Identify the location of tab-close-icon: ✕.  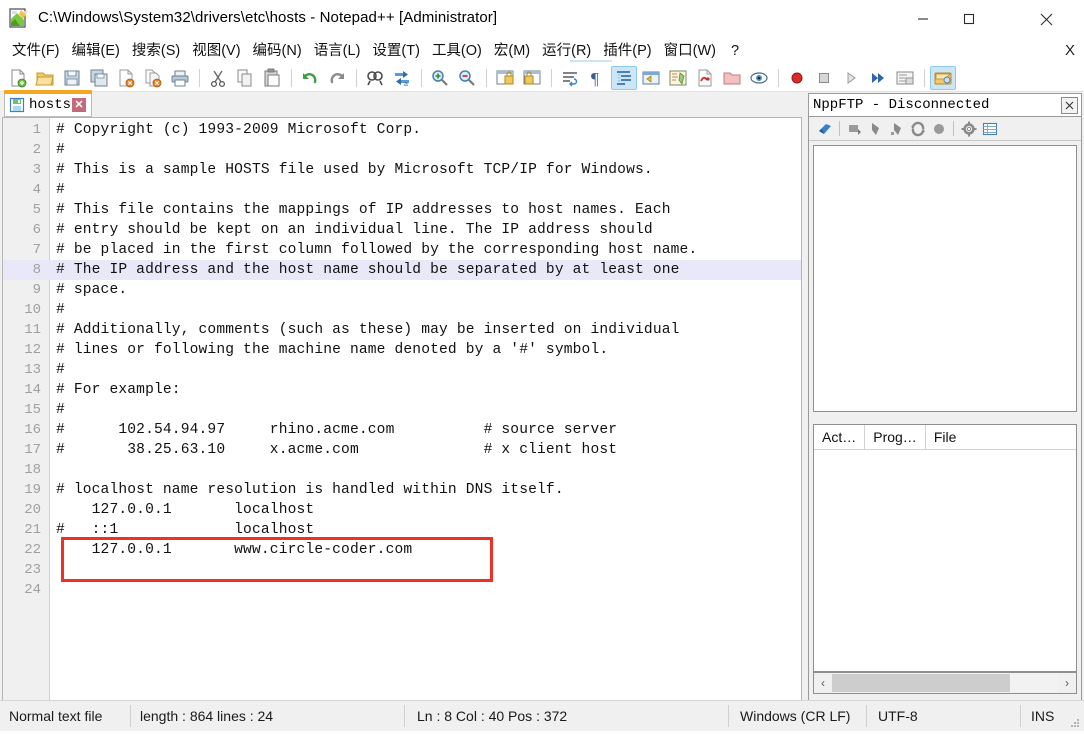
(79, 104).